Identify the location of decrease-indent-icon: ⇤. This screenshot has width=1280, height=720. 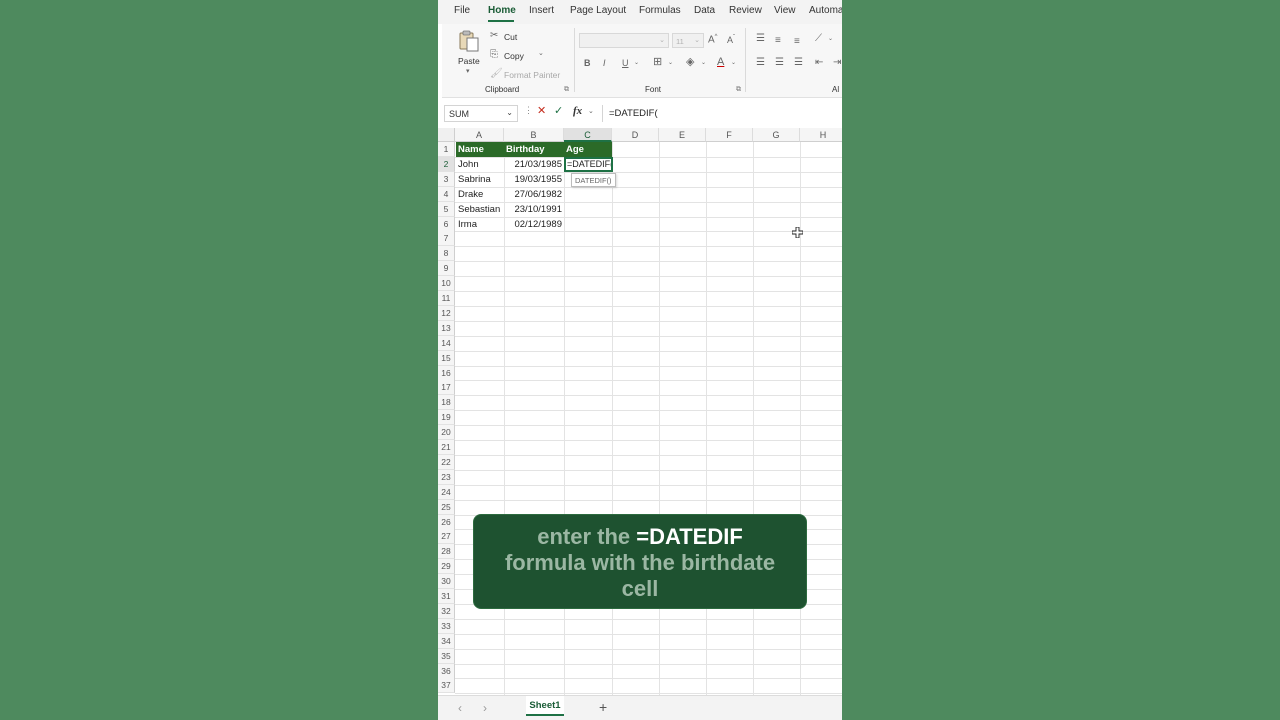
(819, 63).